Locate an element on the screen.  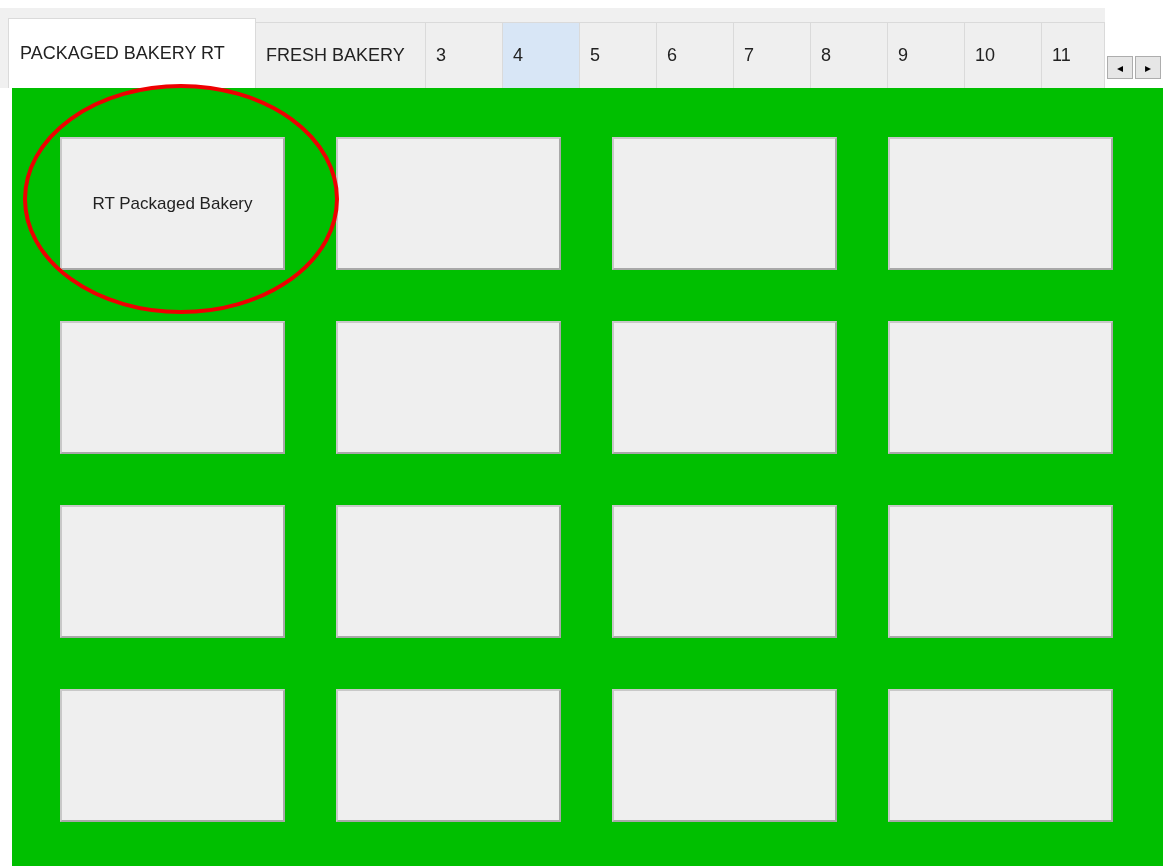
tab: 8 is located at coordinates (849, 55).